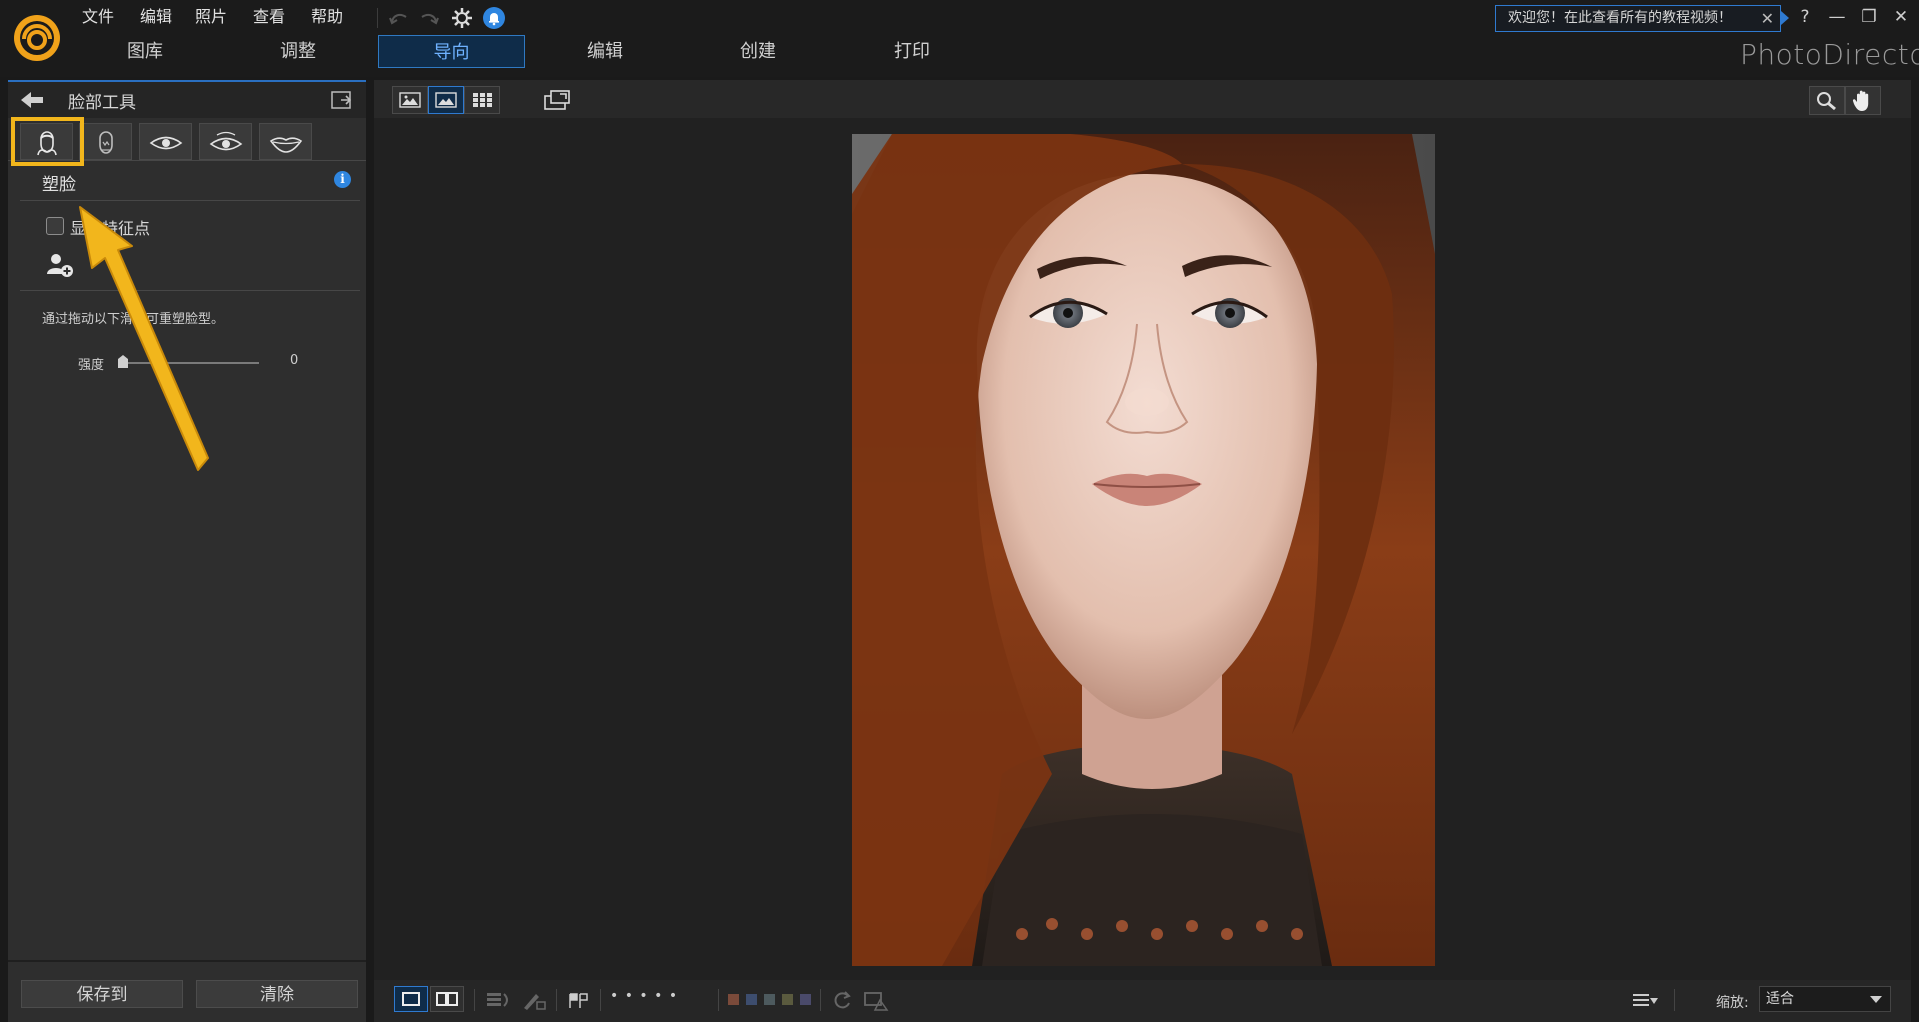  I want to click on welcome-text: 欢迎您！在此查看所有的教程视频！, so click(1620, 18).